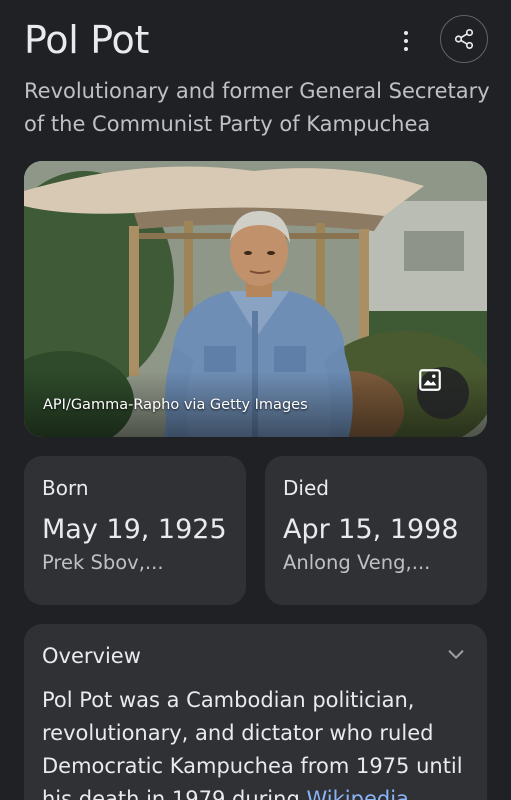 The width and height of the screenshot is (511, 800). What do you see at coordinates (91, 656) in the screenshot?
I see `overview-title: Overview` at bounding box center [91, 656].